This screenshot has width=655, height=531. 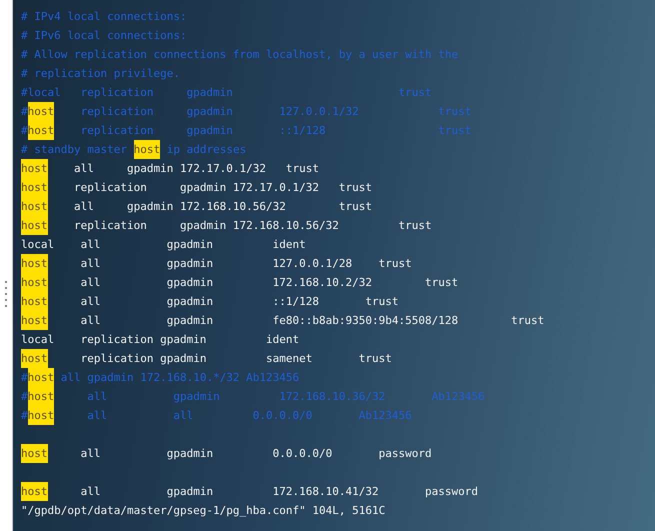 I want to click on config-text: all gpadmin 127.0.0.1/28 trust, so click(x=246, y=263).